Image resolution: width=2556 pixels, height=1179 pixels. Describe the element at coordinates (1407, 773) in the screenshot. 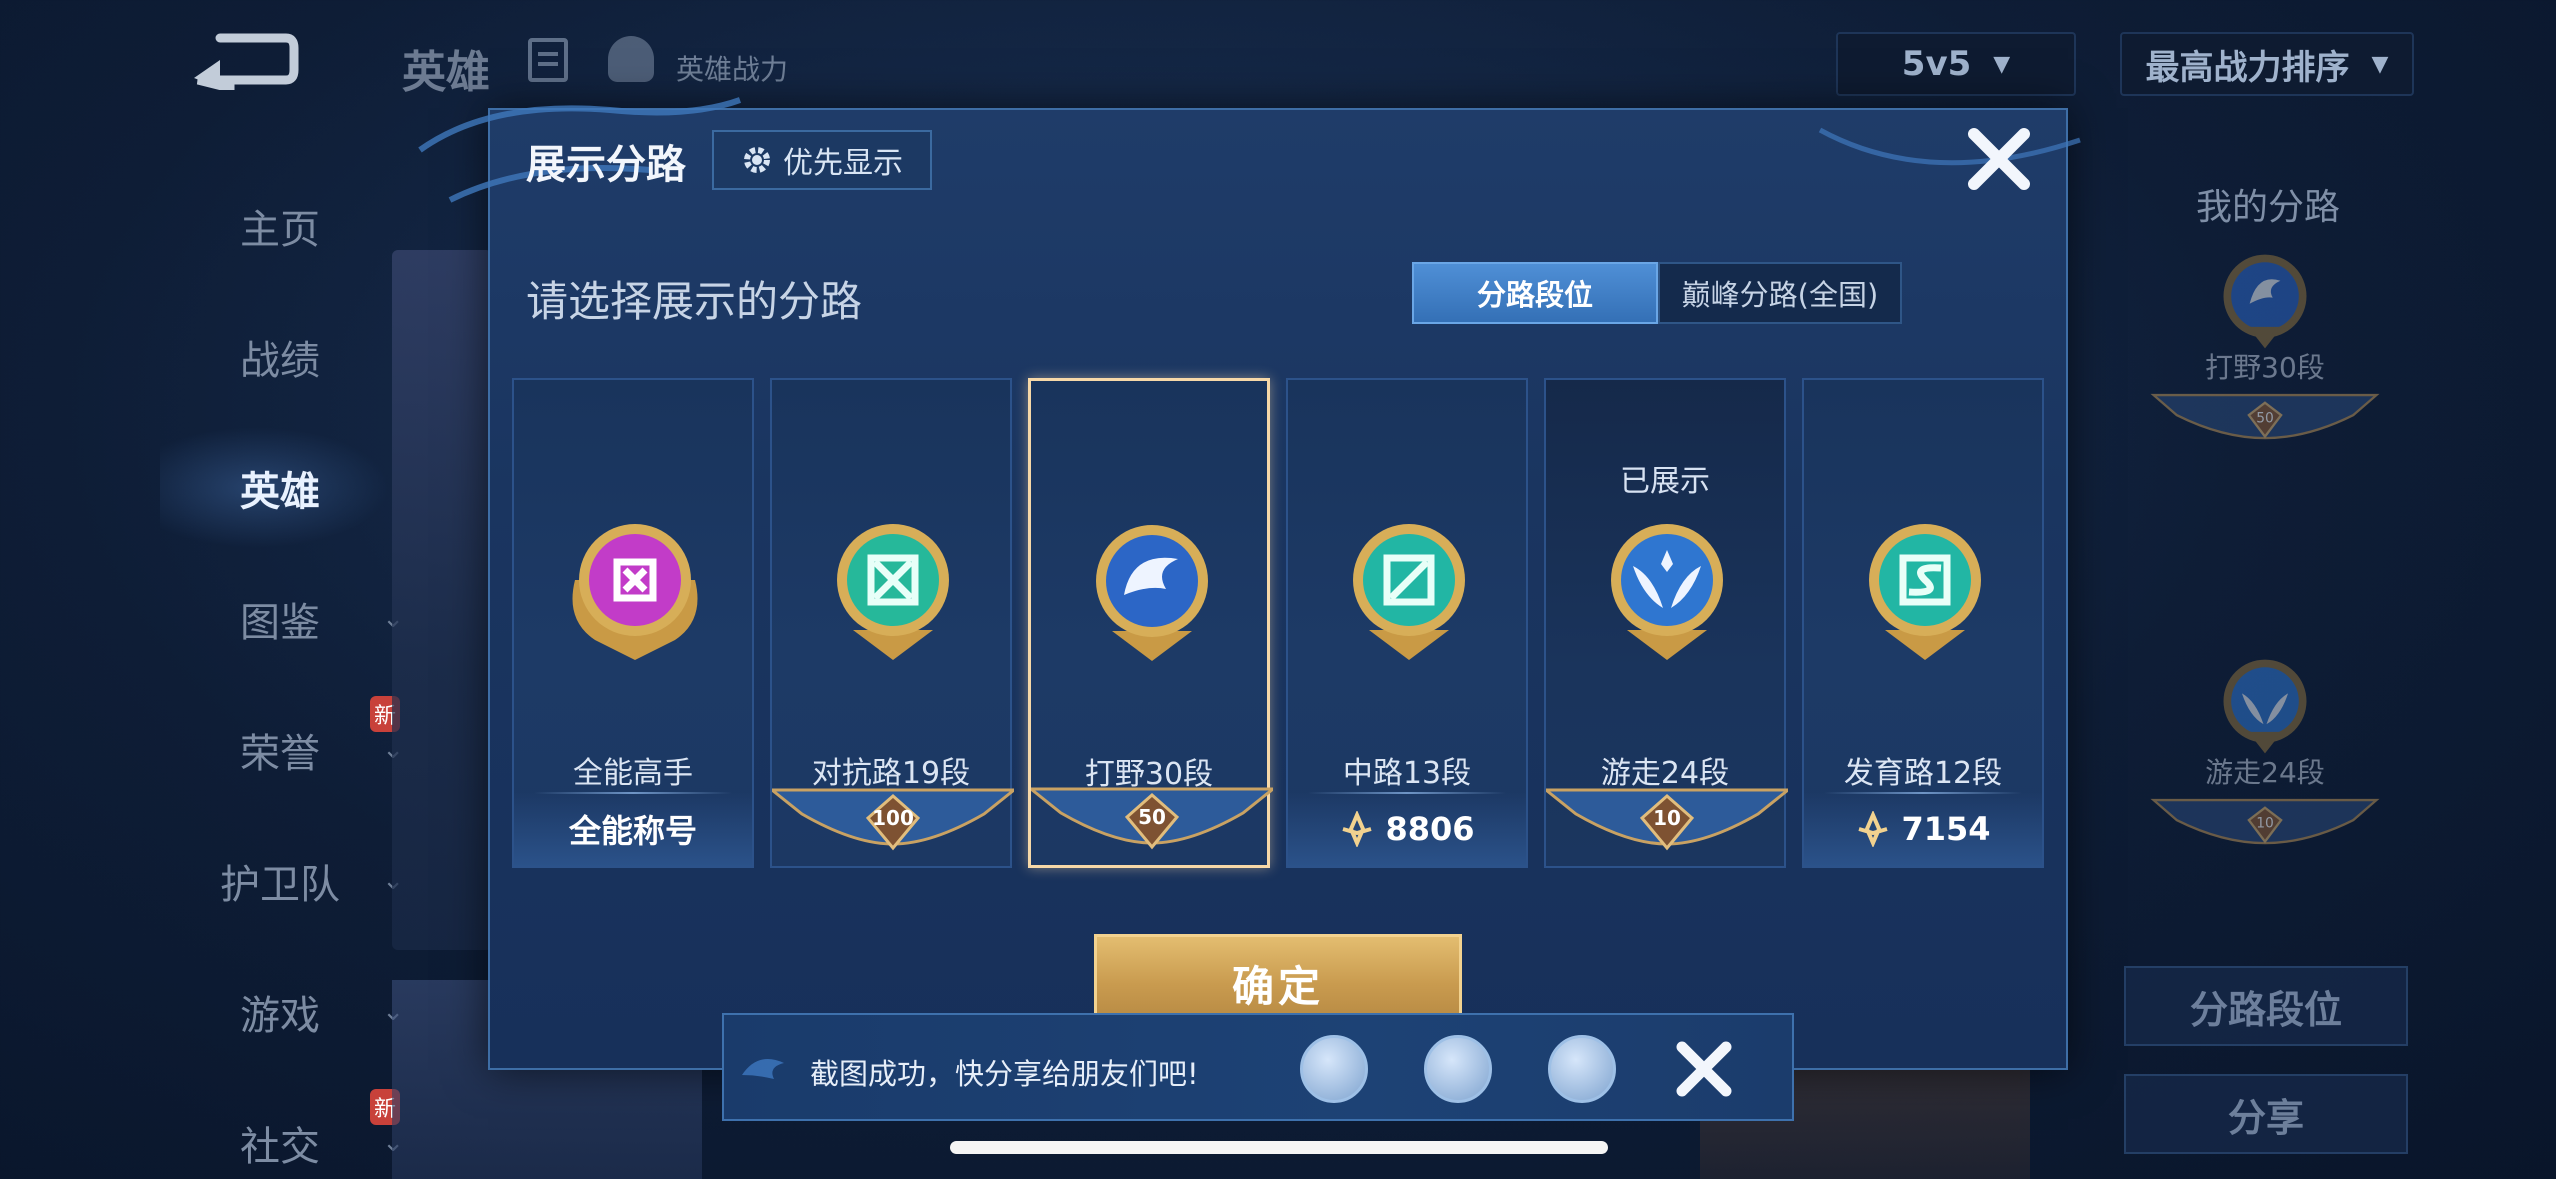

I see `lane-name: 中路13段` at that location.